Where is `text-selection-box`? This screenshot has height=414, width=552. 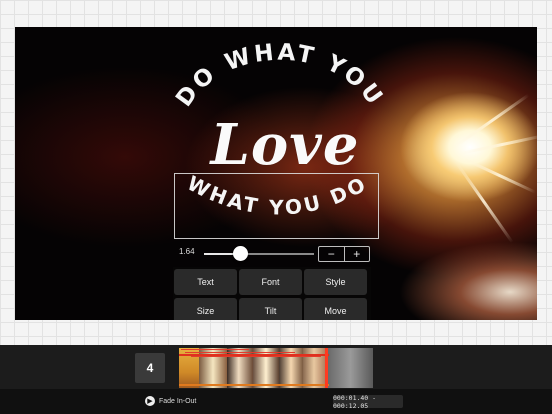 text-selection-box is located at coordinates (276, 206).